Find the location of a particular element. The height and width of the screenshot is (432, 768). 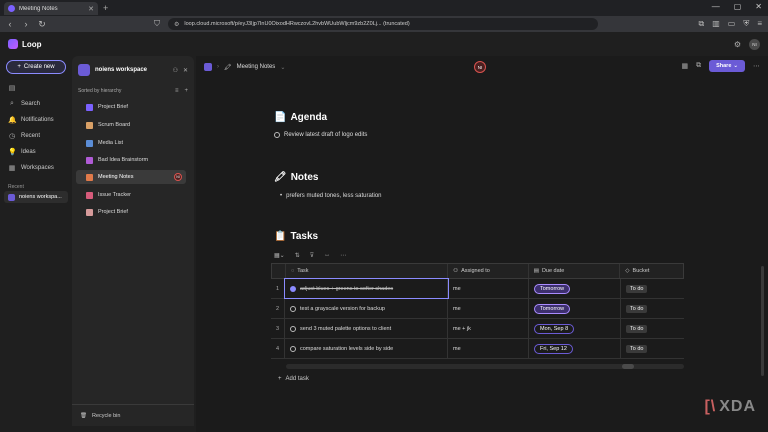

table-view-icon: ▦⌄ is located at coordinates (279, 255).